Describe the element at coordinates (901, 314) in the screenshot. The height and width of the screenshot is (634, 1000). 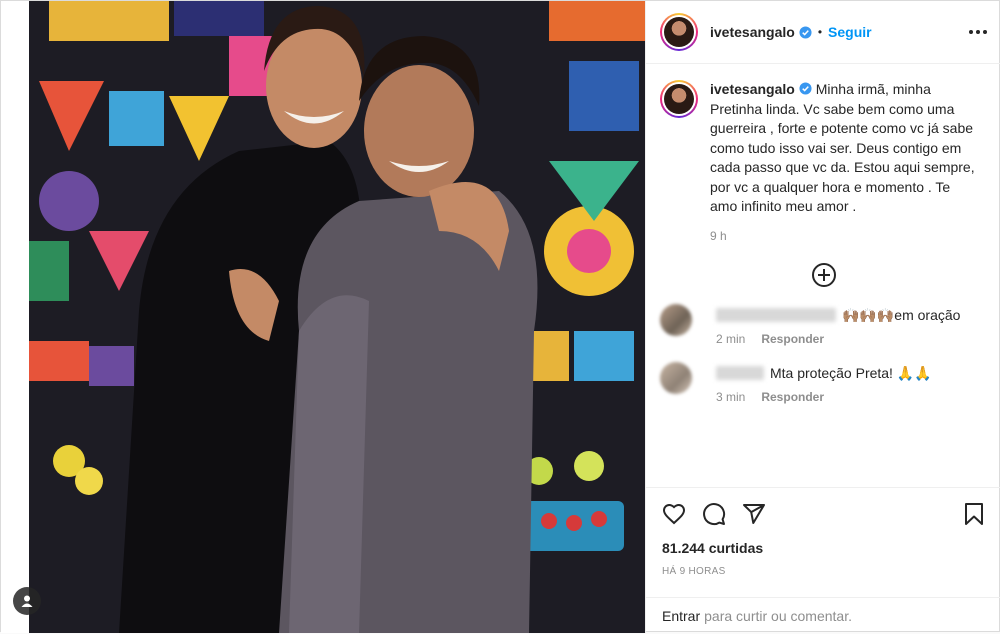
I see `comment-text: 🙌🏽🙌🏽🙌🏽em oração` at that location.